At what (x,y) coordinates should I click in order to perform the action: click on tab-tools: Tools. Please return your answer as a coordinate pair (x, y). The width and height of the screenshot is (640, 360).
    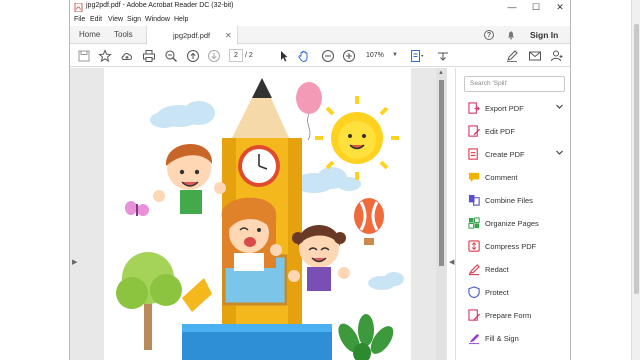
    Looking at the image, I should click on (123, 35).